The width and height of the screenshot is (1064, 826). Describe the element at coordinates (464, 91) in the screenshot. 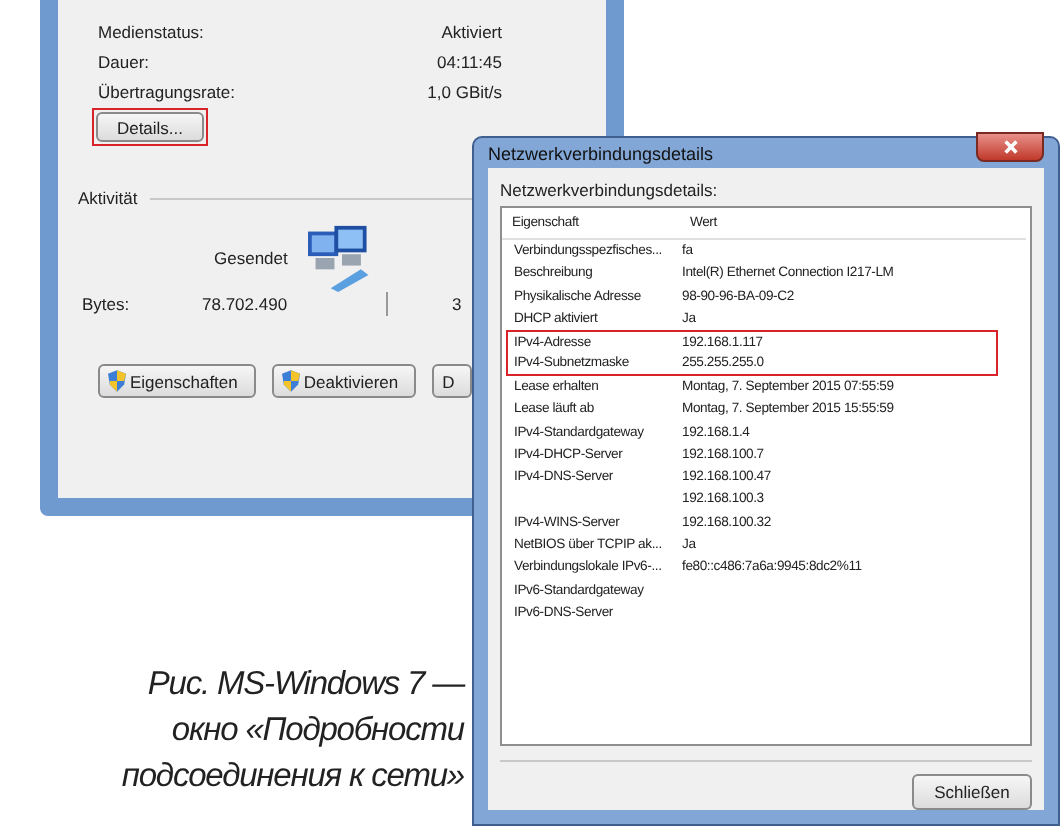

I see `field-value: 1,0 GBit/s` at that location.